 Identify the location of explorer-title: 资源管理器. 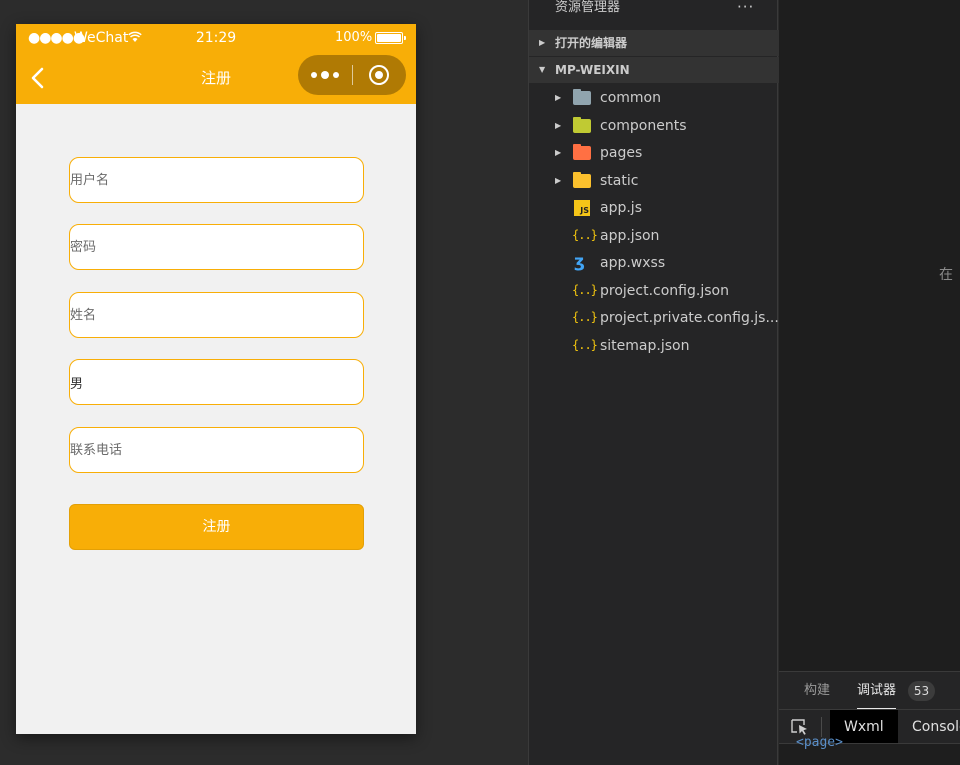
(588, 7).